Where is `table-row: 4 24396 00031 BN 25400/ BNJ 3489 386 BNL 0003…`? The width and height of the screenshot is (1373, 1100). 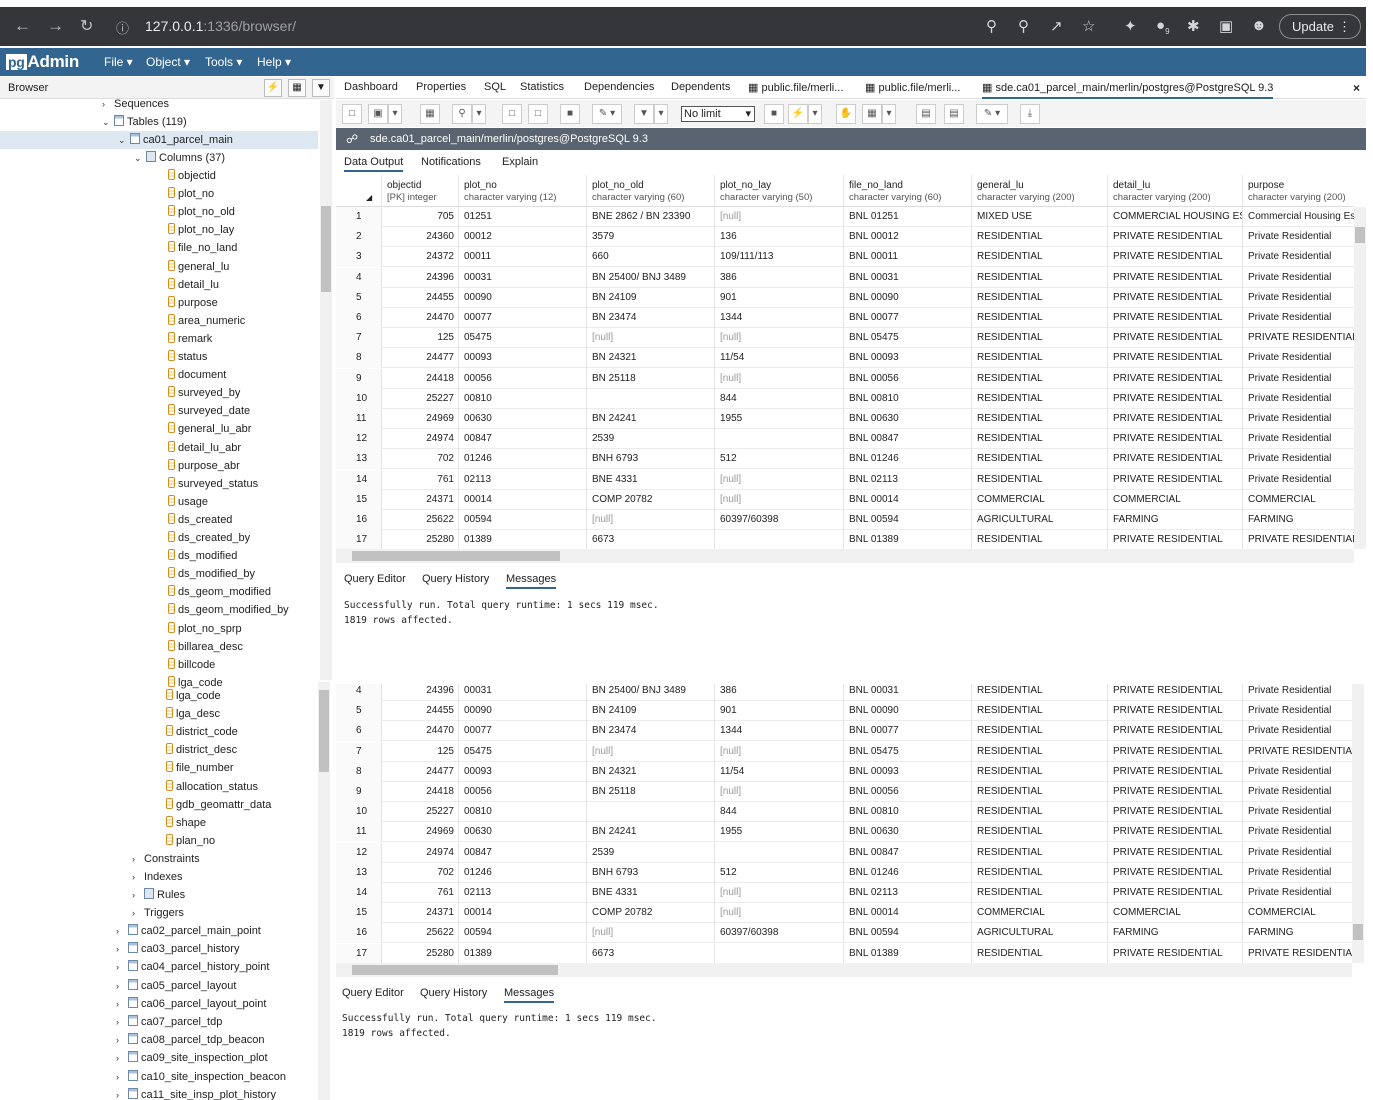 table-row: 4 24396 00031 BN 25400/ BNJ 3489 386 BNL 0003… is located at coordinates (845, 277).